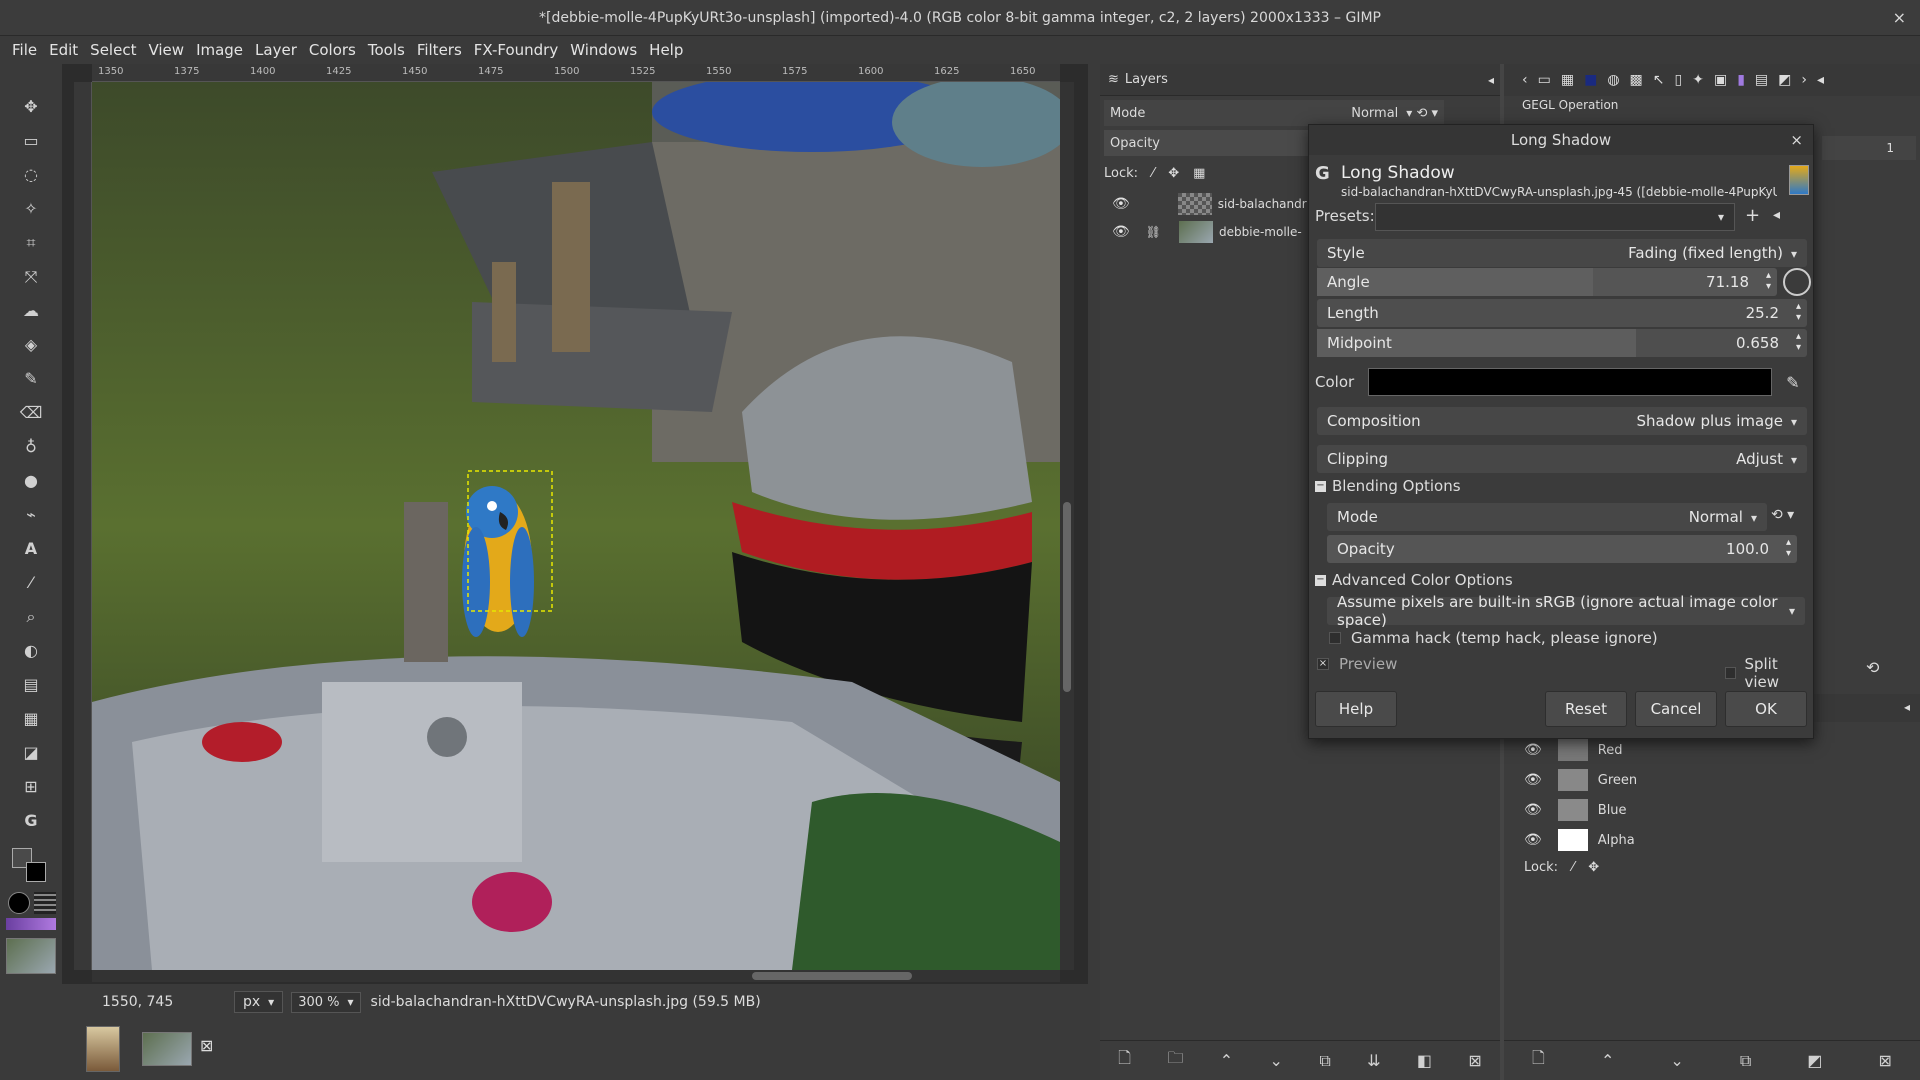 The height and width of the screenshot is (1080, 1920). What do you see at coordinates (1373, 1060) in the screenshot?
I see `merge-layer-icon: ⇊` at bounding box center [1373, 1060].